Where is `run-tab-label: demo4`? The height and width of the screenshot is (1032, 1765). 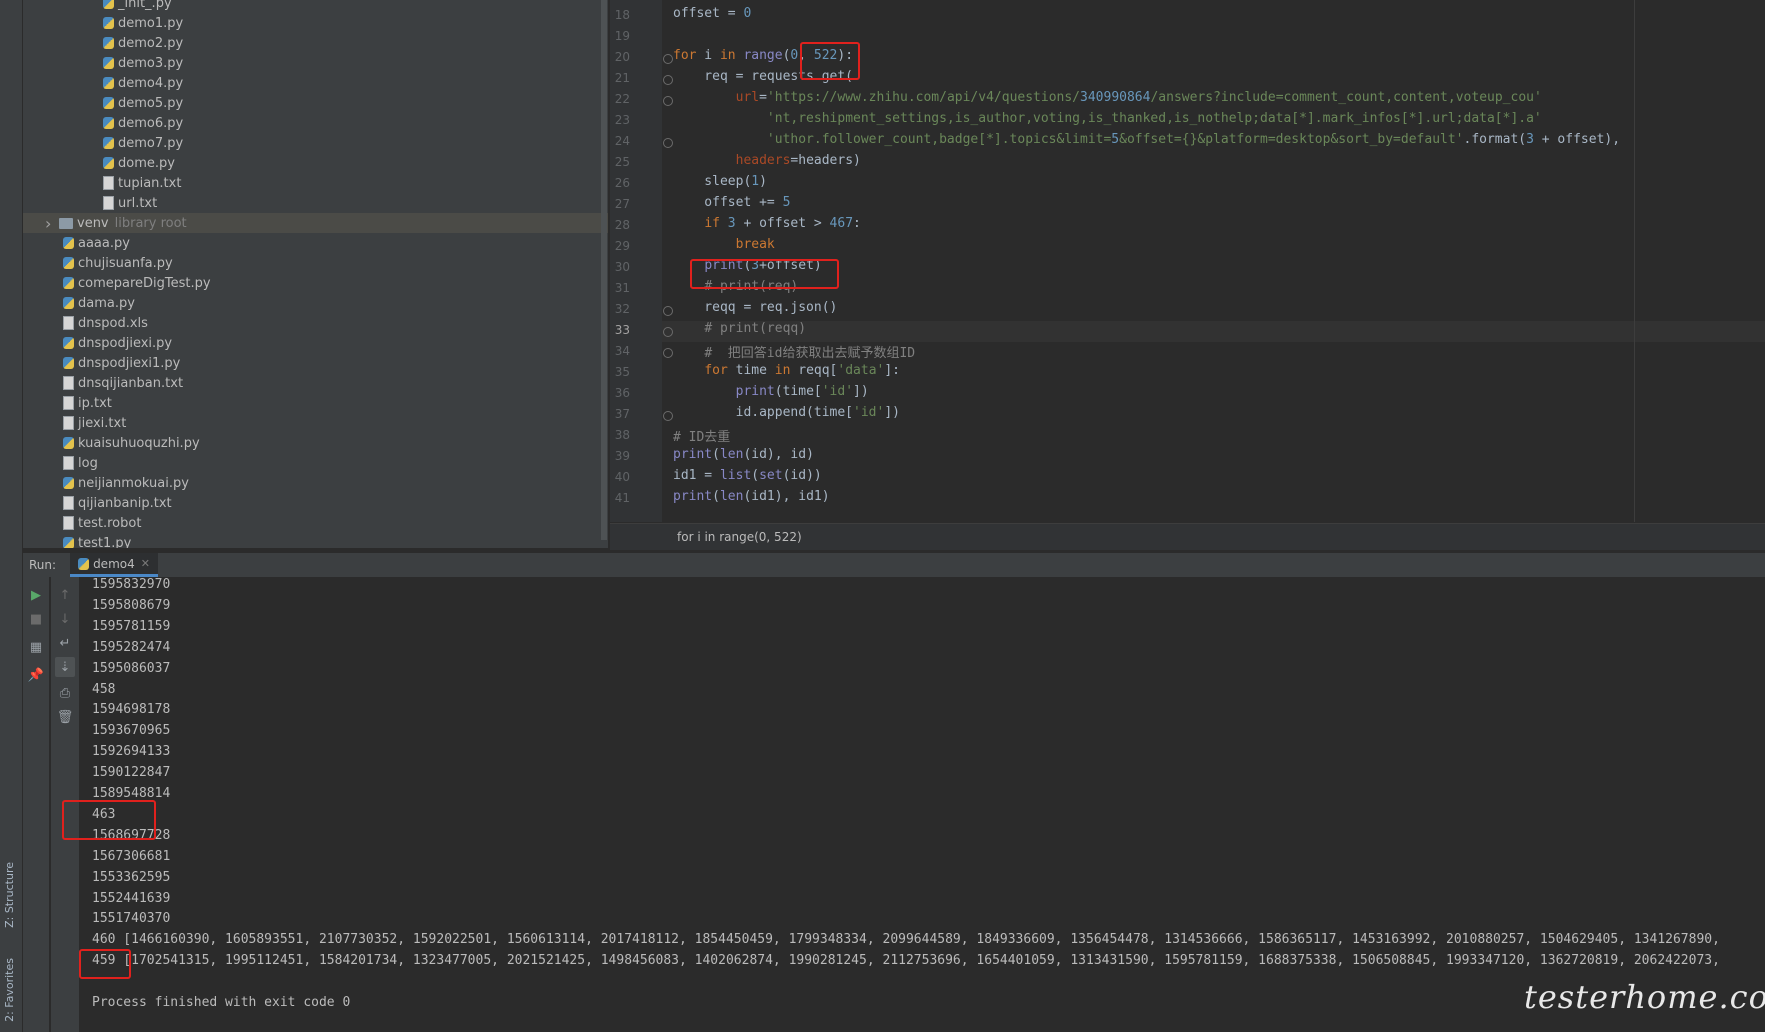
run-tab-label: demo4 is located at coordinates (114, 563).